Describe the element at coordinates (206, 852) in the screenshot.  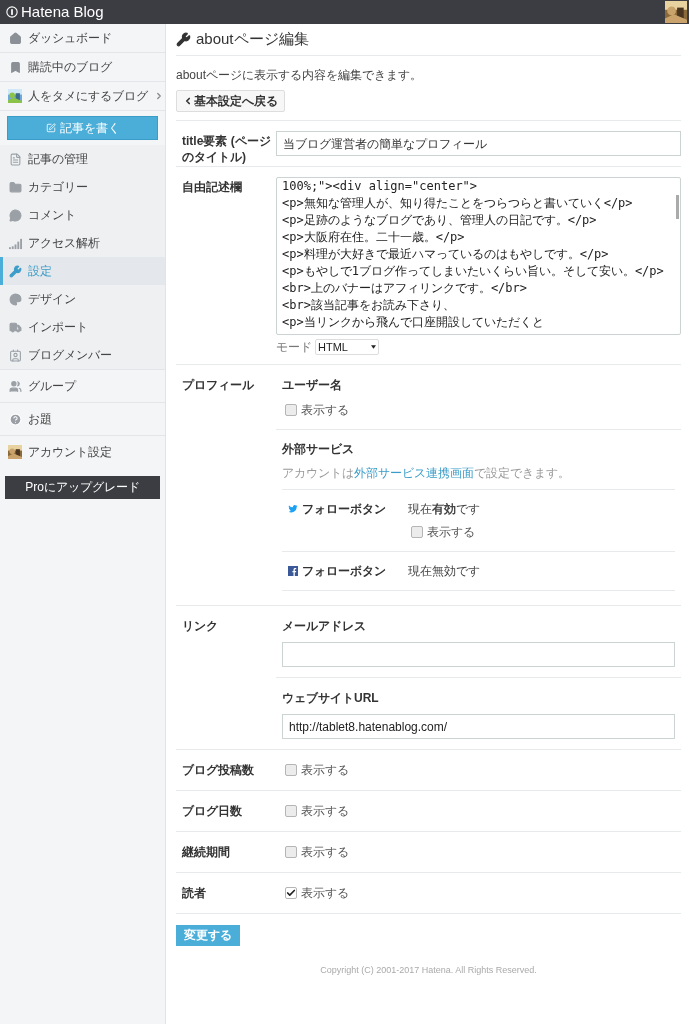
I see `field-label: 継続期間` at that location.